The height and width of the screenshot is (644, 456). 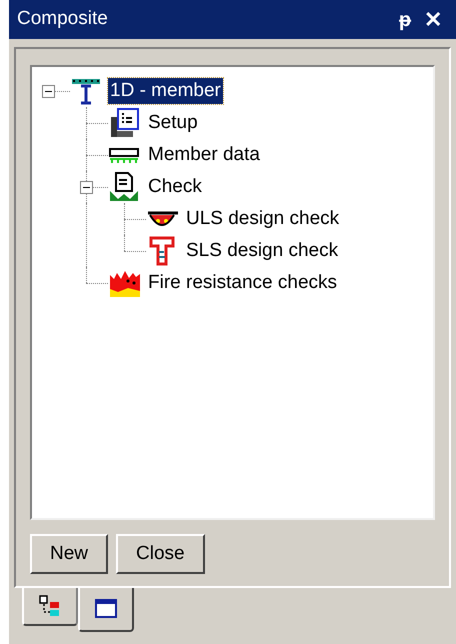 I want to click on tree-item: Fire resistance checks, so click(x=243, y=283).